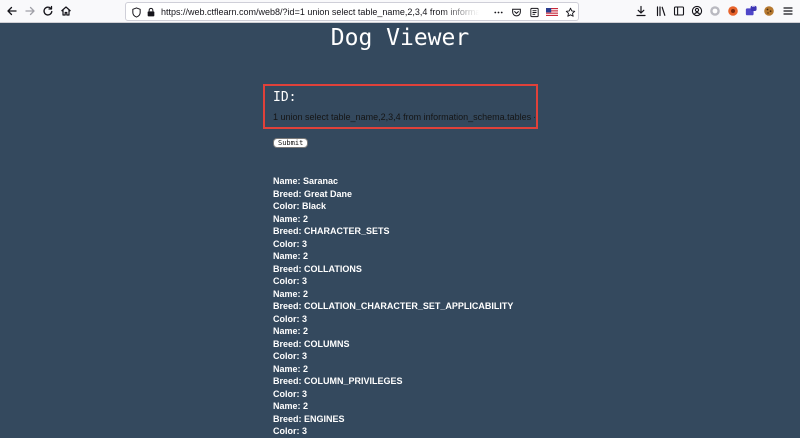 Image resolution: width=800 pixels, height=438 pixels. Describe the element at coordinates (473, 419) in the screenshot. I see `result-item: Name: 2 Breed: ENGINES Color: 3` at that location.